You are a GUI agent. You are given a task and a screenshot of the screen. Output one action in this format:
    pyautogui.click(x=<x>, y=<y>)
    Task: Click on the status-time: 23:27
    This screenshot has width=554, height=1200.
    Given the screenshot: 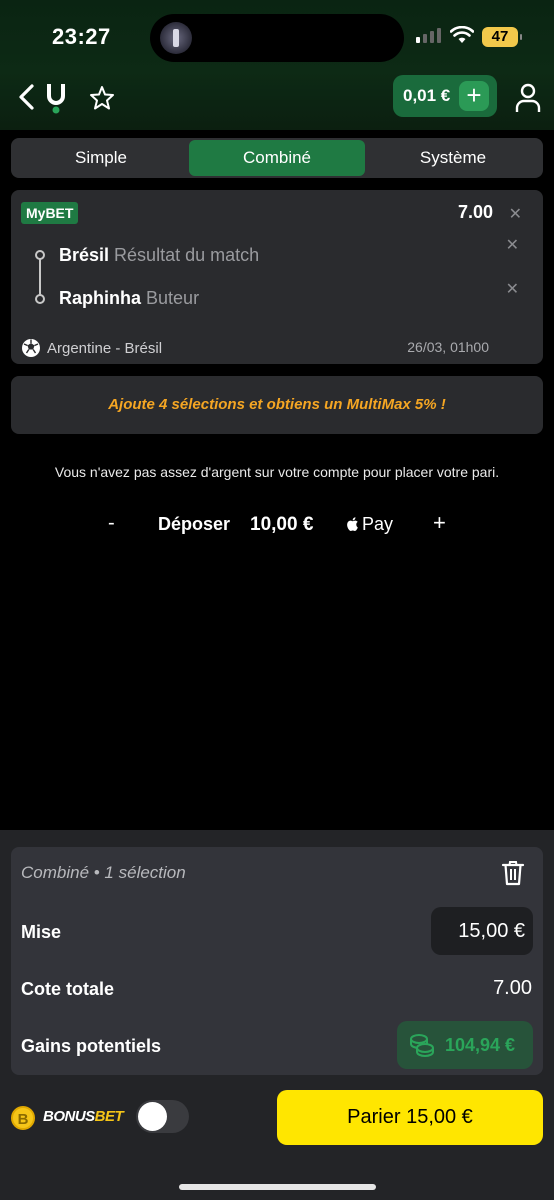 What is the action you would take?
    pyautogui.click(x=81, y=36)
    